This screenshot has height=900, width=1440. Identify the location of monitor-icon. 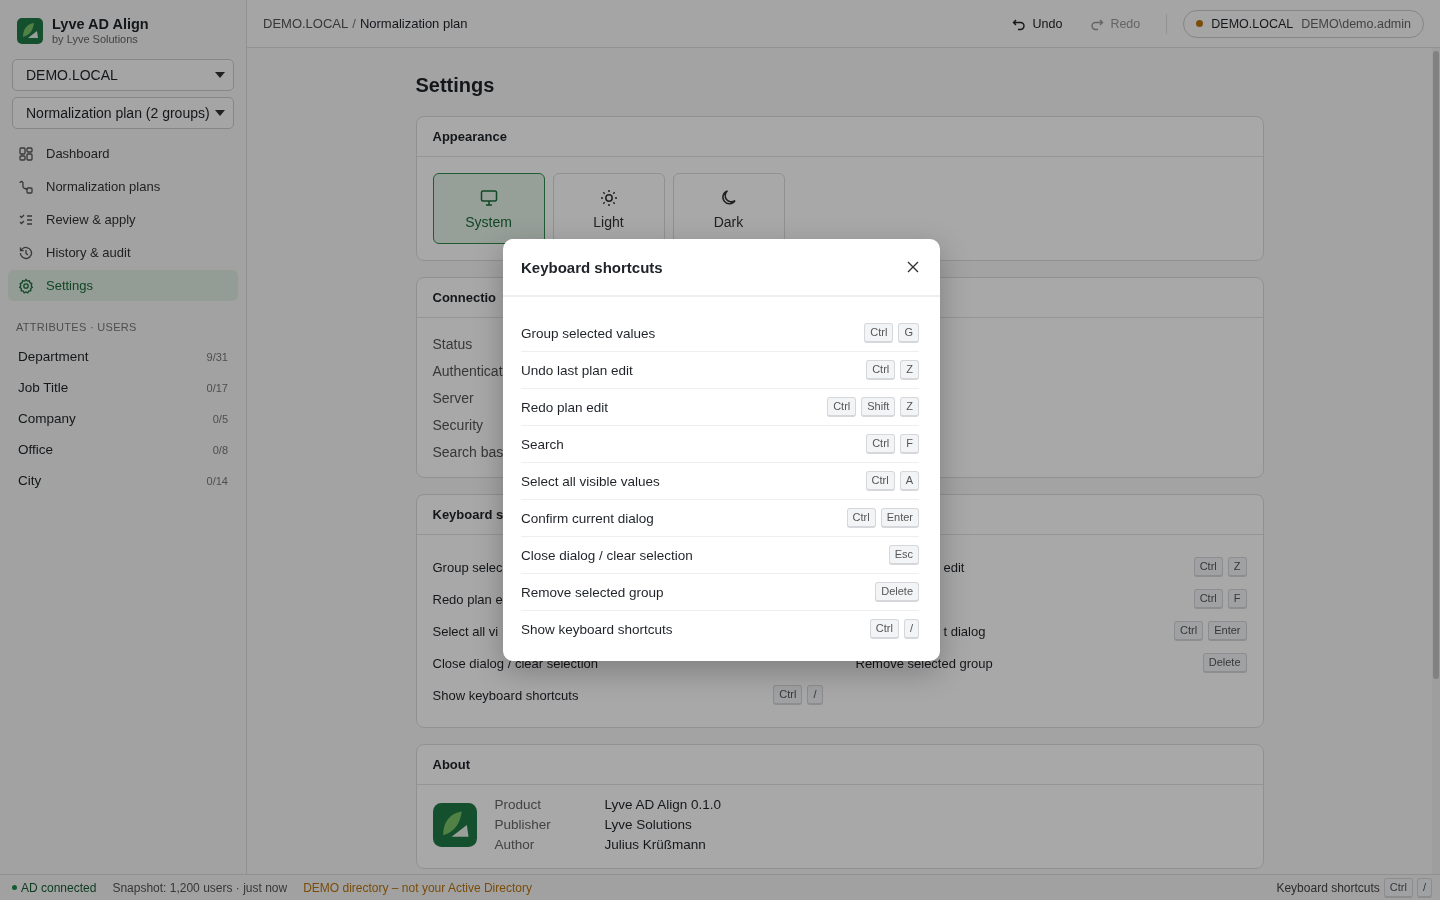
(488, 197).